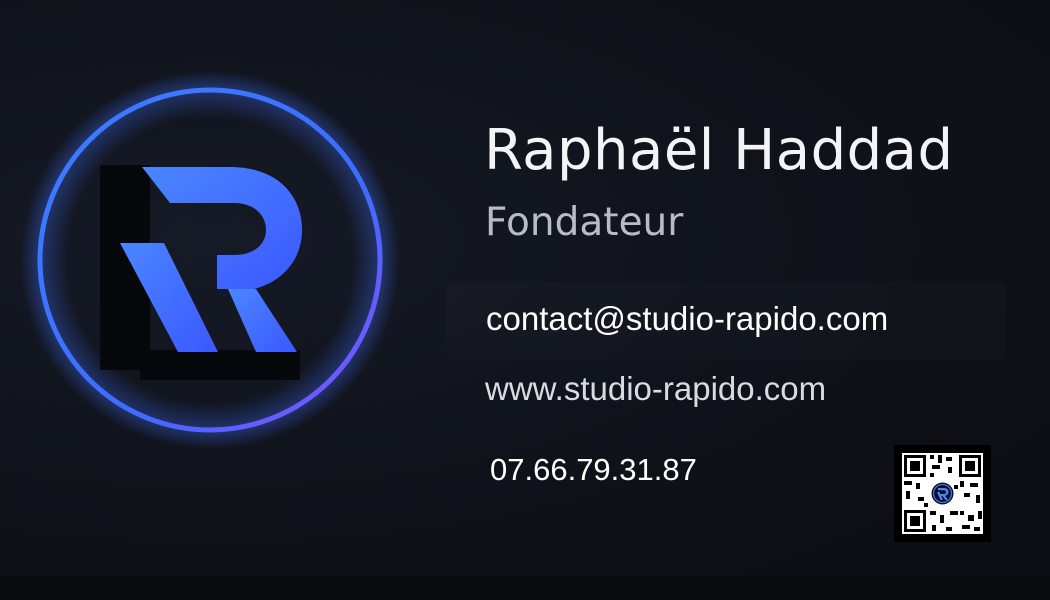 The width and height of the screenshot is (1050, 600). I want to click on person-role: Fondateur, so click(584, 222).